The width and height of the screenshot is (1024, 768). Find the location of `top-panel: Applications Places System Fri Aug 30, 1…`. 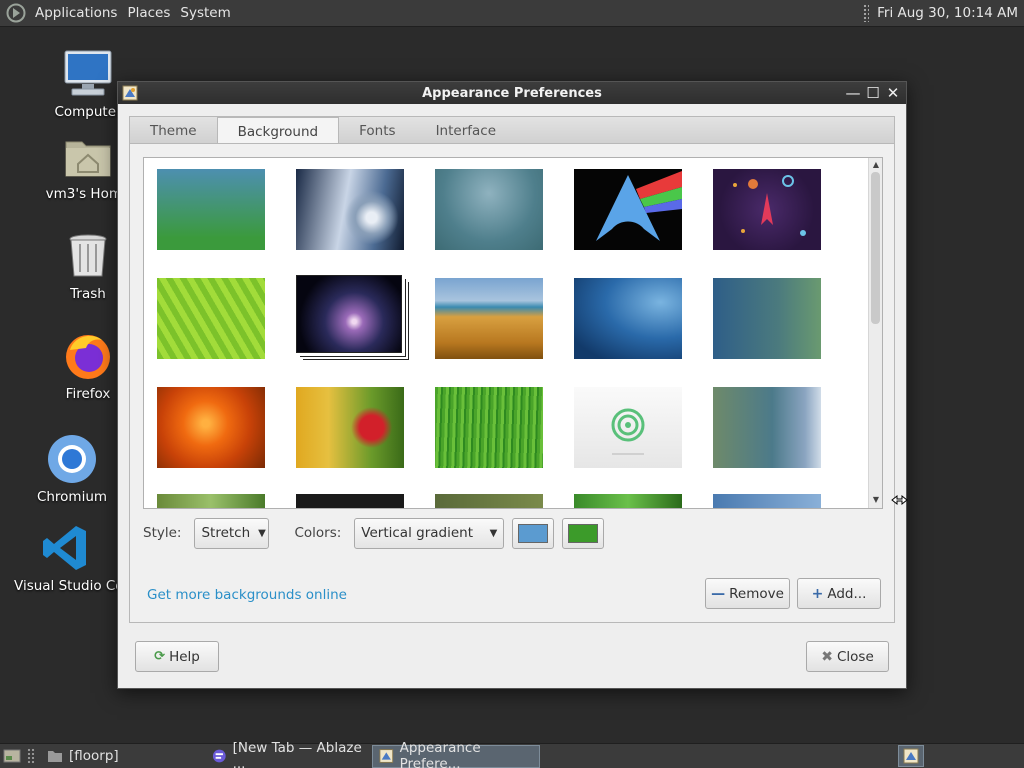

top-panel: Applications Places System Fri Aug 30, 1… is located at coordinates (512, 13).